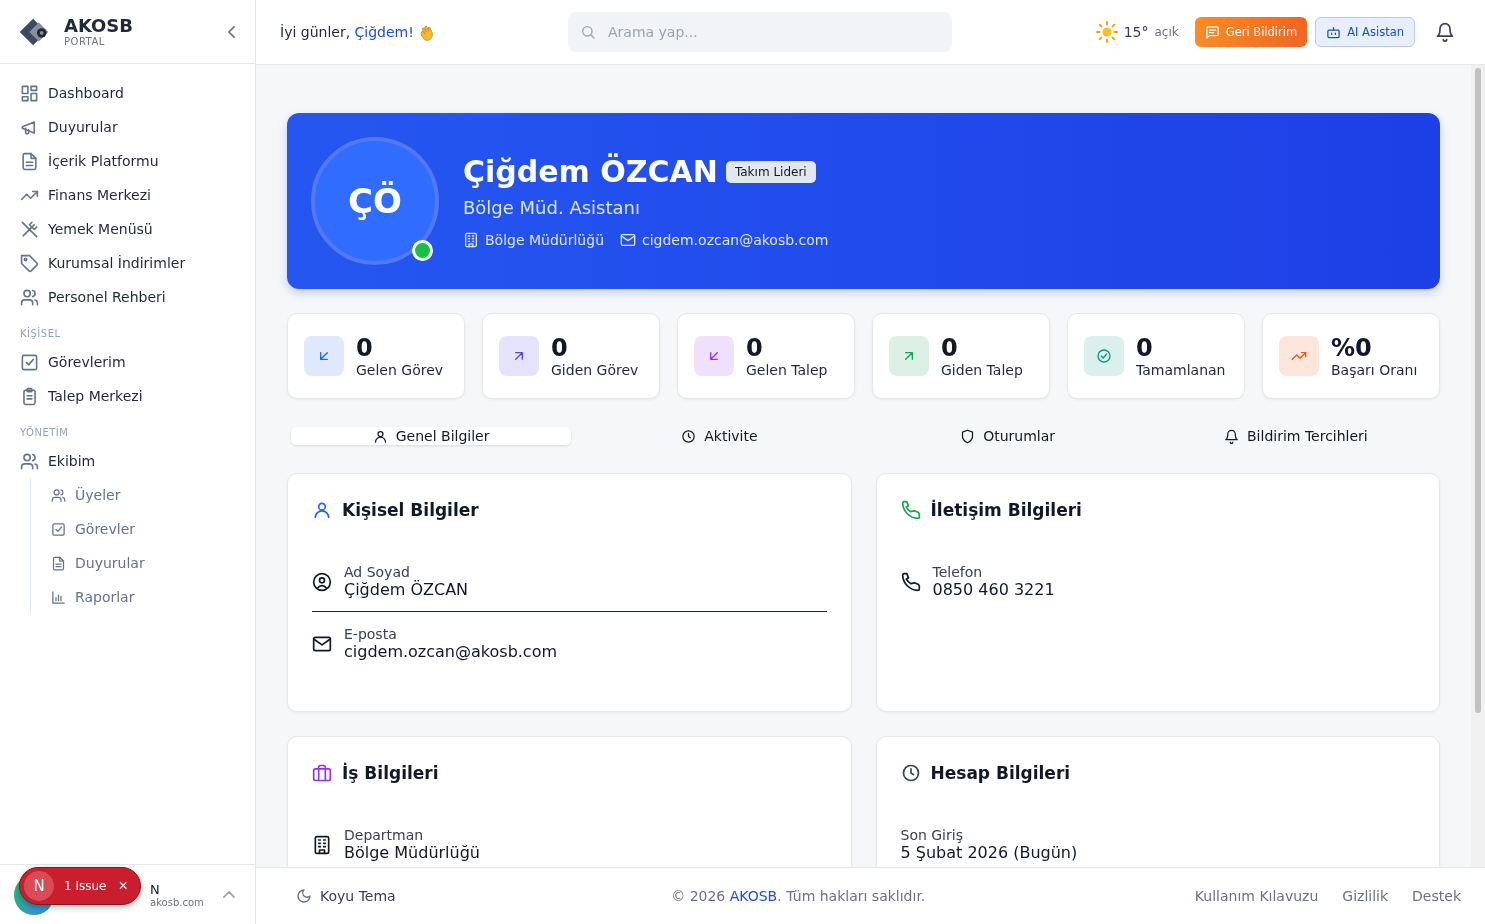 Image resolution: width=1485 pixels, height=924 pixels. What do you see at coordinates (127, 229) in the screenshot?
I see `nav-item: Yemek Menüsü` at bounding box center [127, 229].